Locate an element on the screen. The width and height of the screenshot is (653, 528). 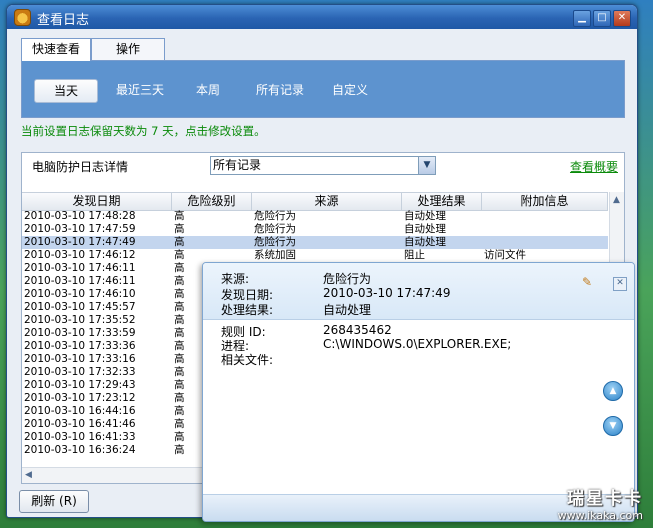
filter-select: 所有记录 ▼ is located at coordinates (323, 165).